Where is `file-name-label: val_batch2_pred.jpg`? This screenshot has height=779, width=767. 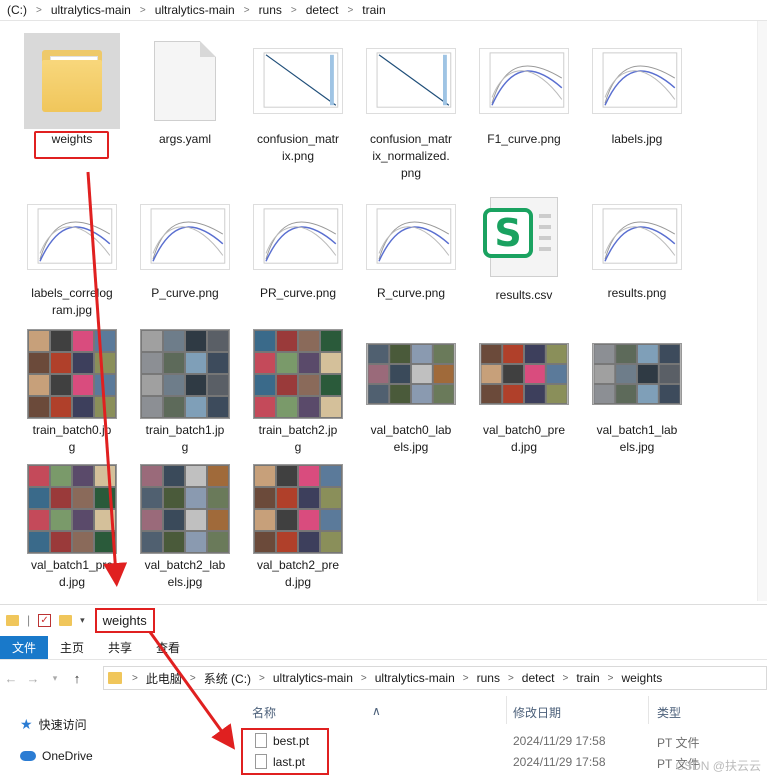
file-name-label: val_batch2_pred.jpg is located at coordinates (298, 573).